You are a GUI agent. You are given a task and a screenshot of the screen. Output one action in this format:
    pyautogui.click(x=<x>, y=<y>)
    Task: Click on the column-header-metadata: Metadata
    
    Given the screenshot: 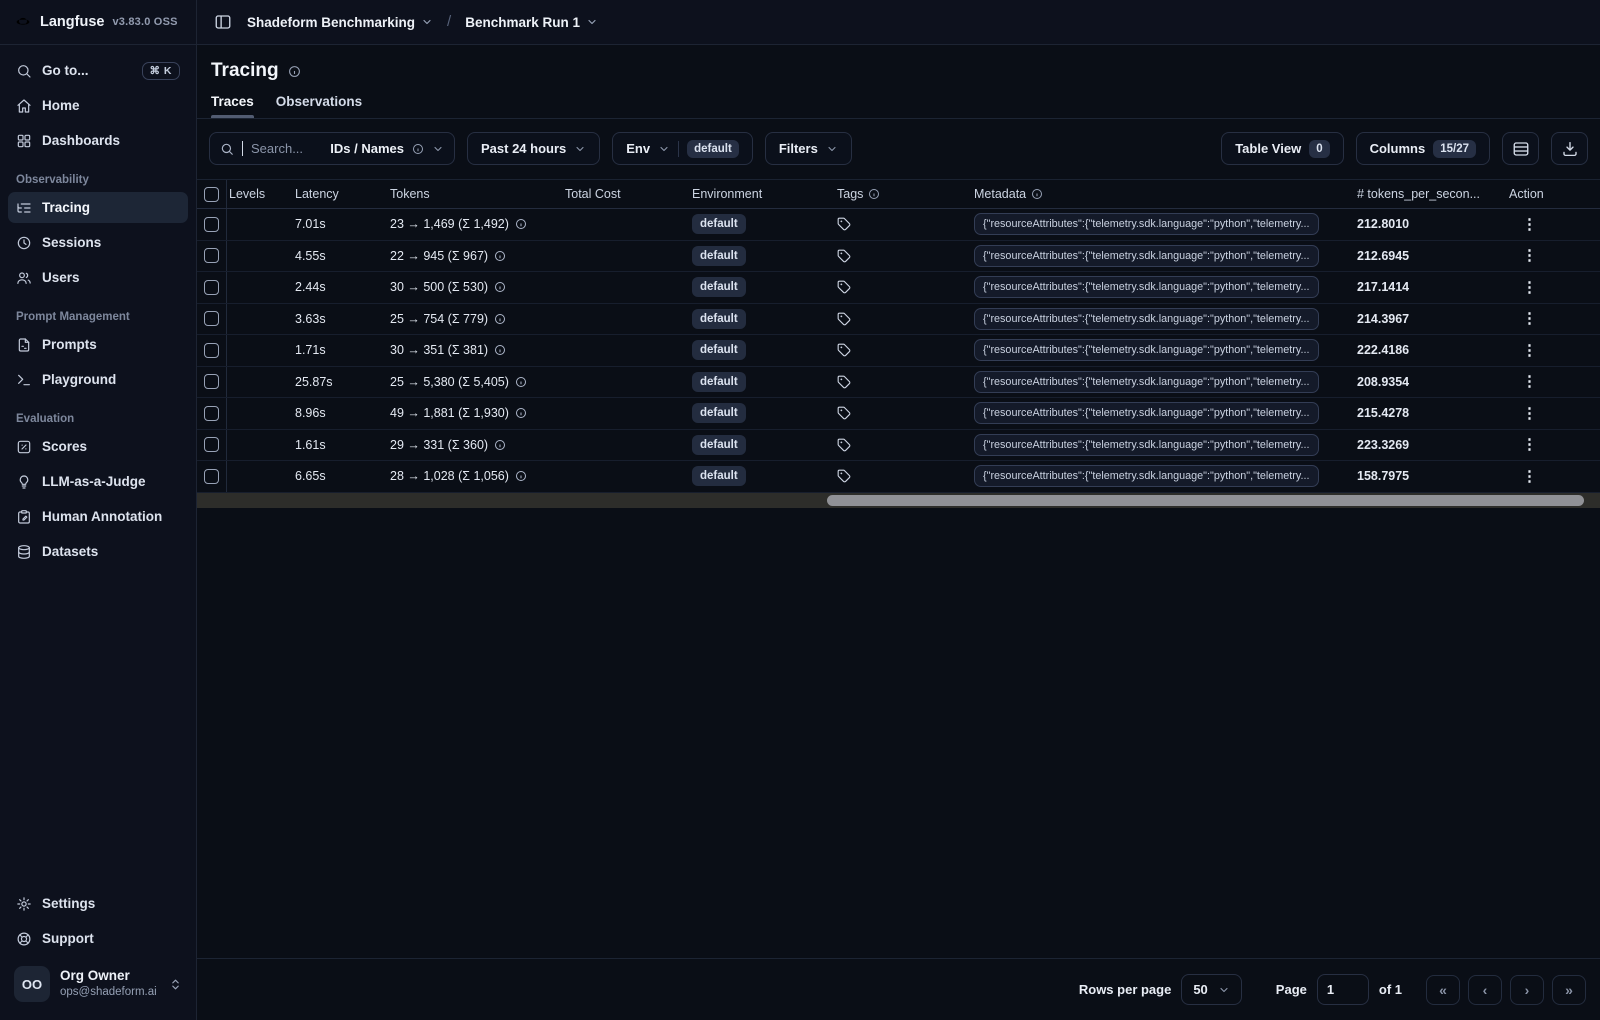 What is the action you would take?
    pyautogui.click(x=1162, y=194)
    